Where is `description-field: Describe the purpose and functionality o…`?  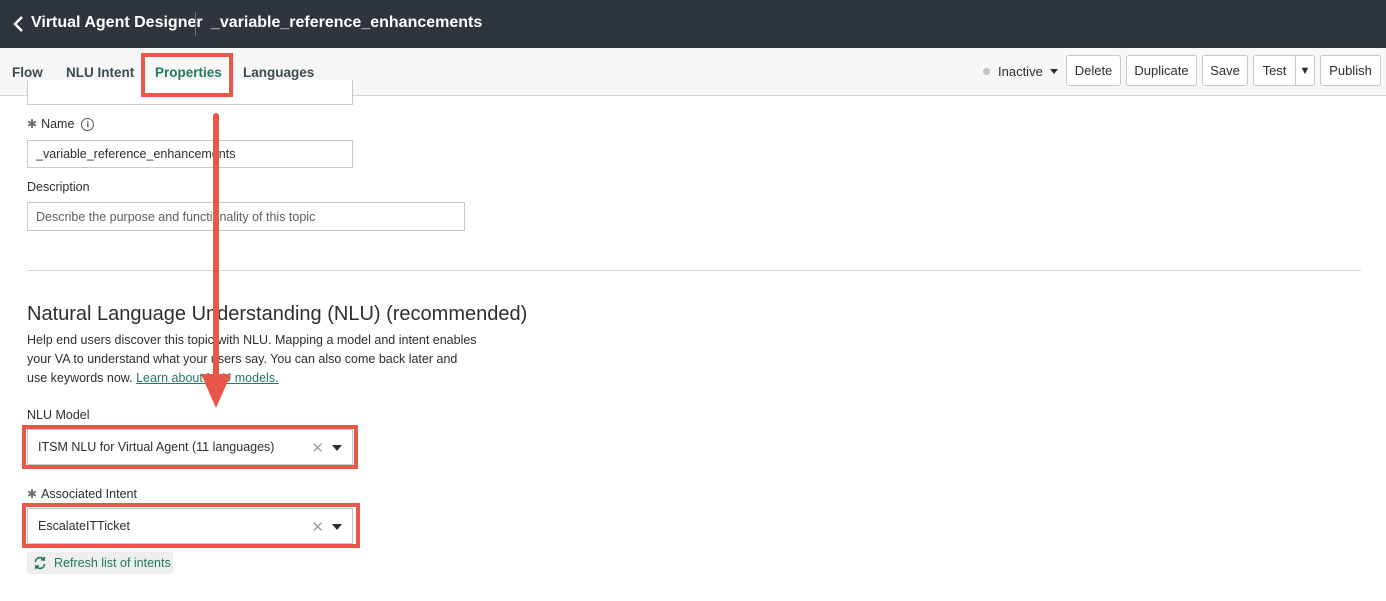 description-field: Describe the purpose and functionality o… is located at coordinates (246, 216).